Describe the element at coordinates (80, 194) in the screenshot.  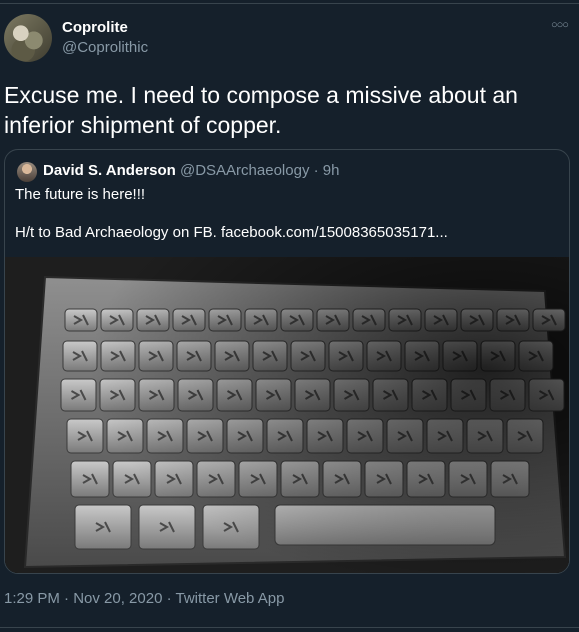
I see `quoted-text-line-1: The future is here!!!` at that location.